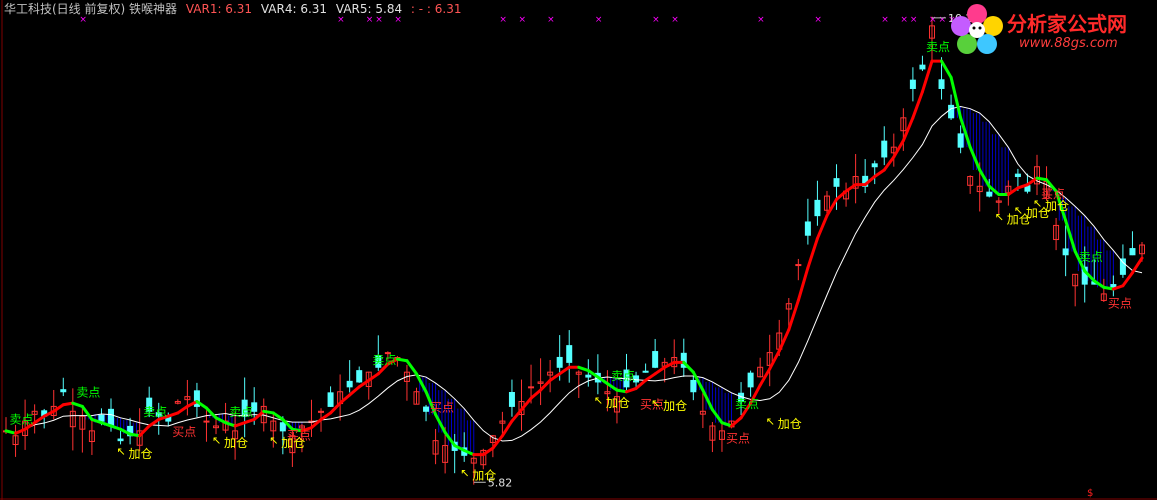 This screenshot has width=1157, height=500. What do you see at coordinates (500, 482) in the screenshot?
I see `price-low-label: 5.82` at bounding box center [500, 482].